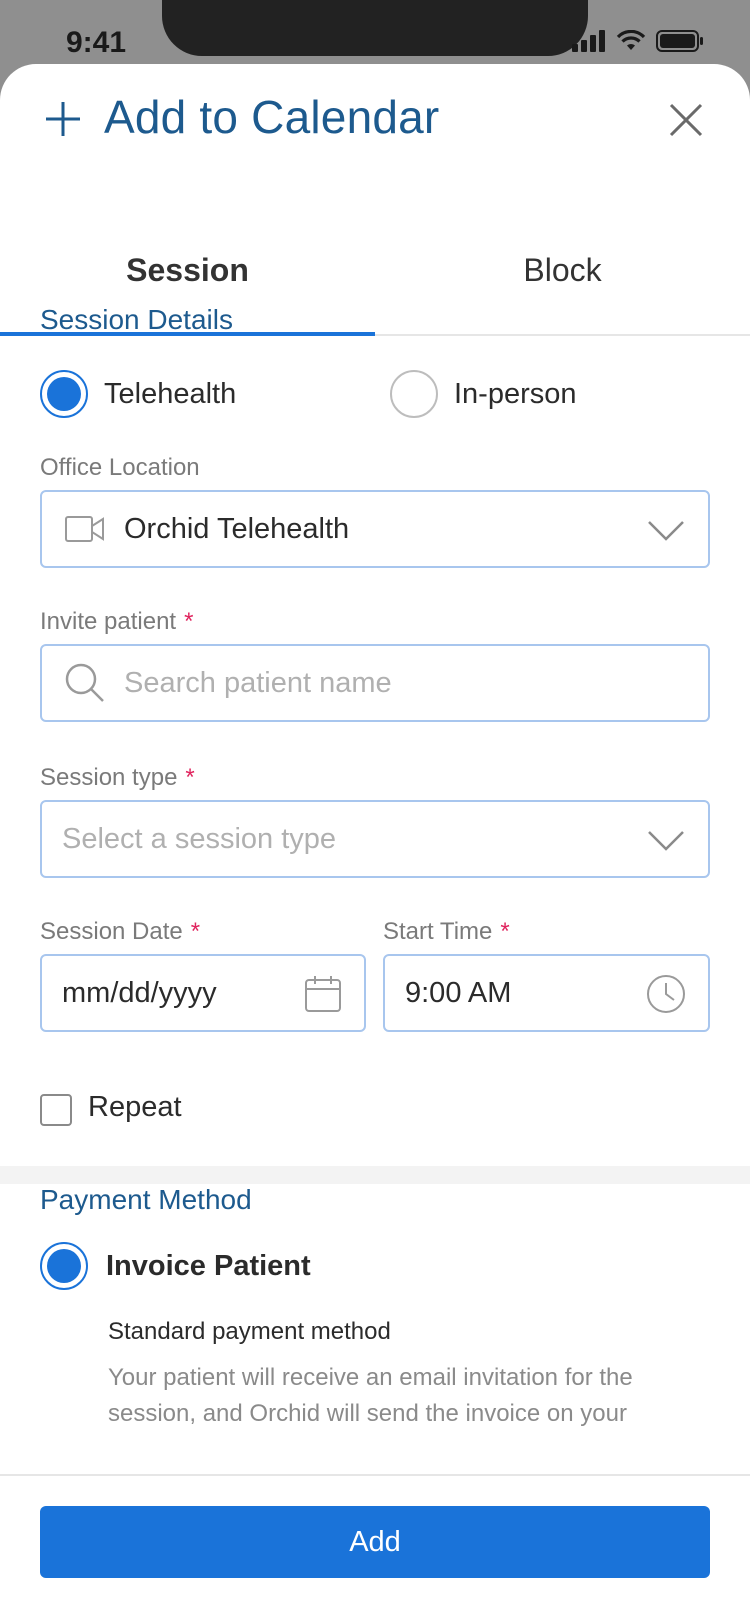 This screenshot has height=1624, width=750. What do you see at coordinates (139, 992) in the screenshot?
I see `session-date-value: mm/dd/yyyy` at bounding box center [139, 992].